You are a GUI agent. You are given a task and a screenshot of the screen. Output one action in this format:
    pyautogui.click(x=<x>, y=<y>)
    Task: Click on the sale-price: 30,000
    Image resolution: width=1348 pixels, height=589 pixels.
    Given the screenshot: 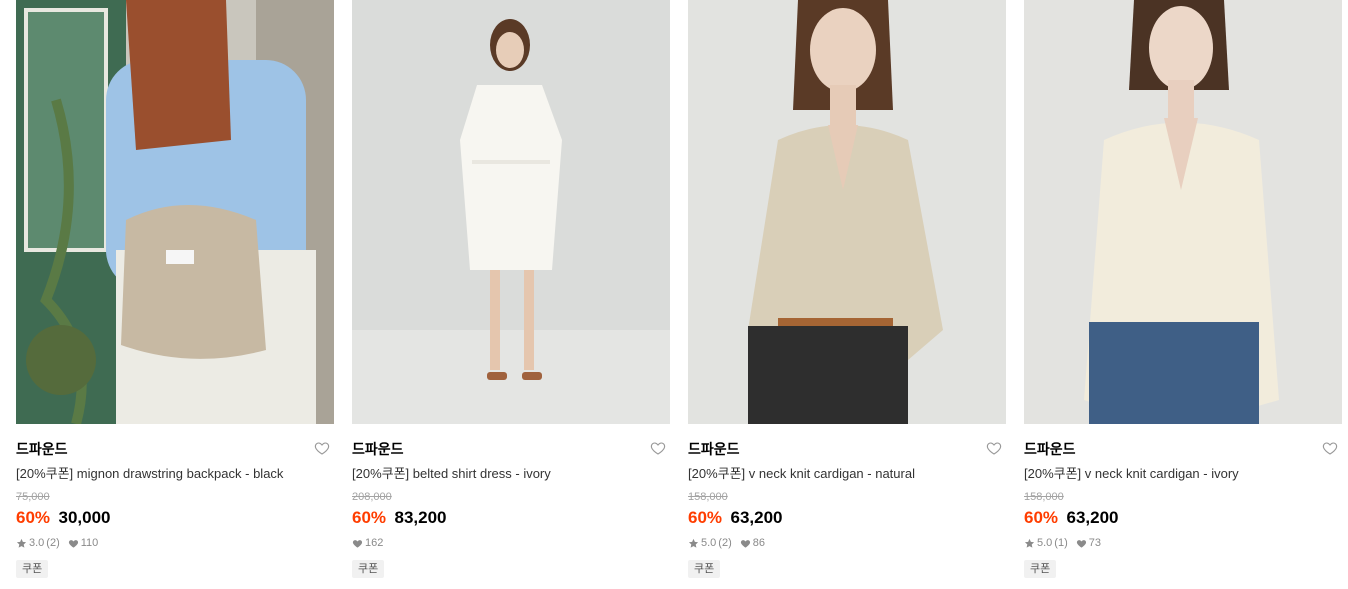 What is the action you would take?
    pyautogui.click(x=84, y=517)
    